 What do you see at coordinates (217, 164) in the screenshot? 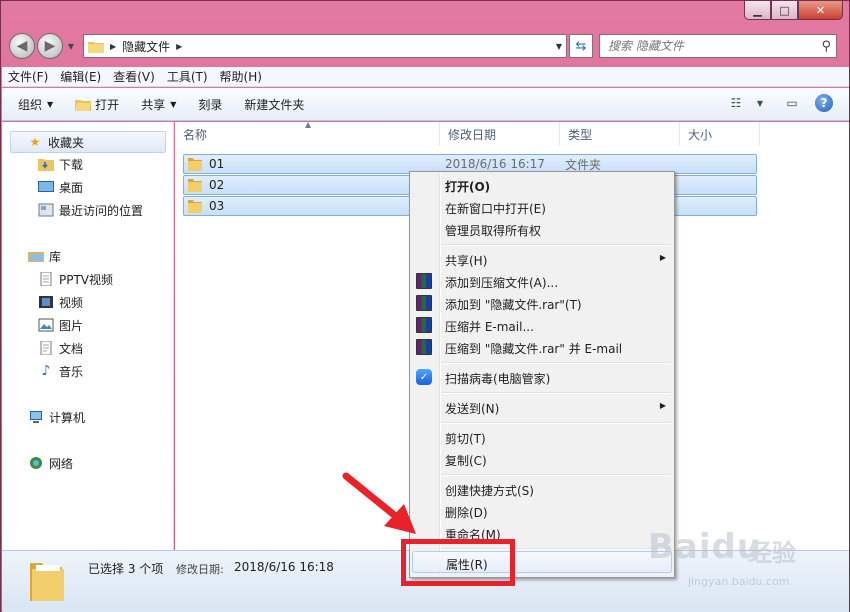
I see `file-name: 01` at bounding box center [217, 164].